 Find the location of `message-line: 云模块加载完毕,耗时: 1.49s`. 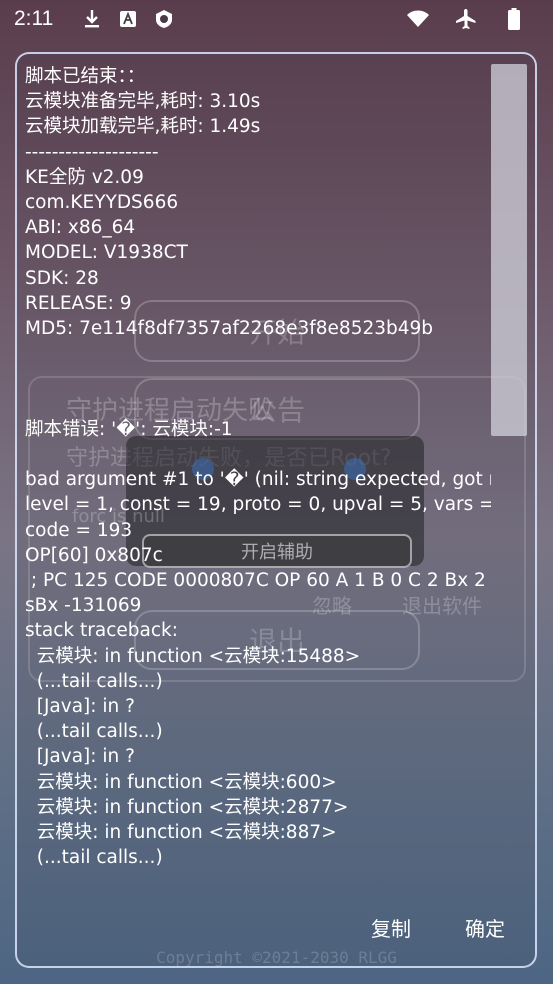

message-line: 云模块加载完毕,耗时: 1.49s is located at coordinates (143, 127).